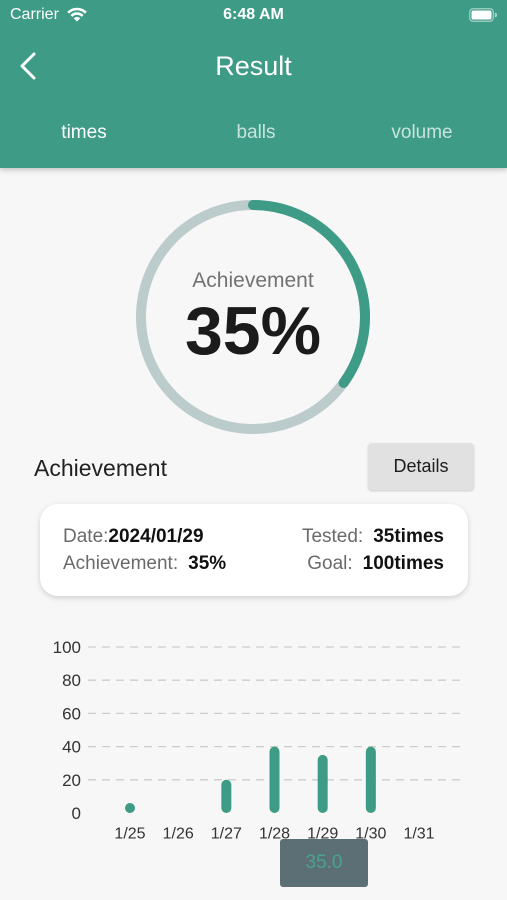 This screenshot has height=900, width=507. I want to click on y-tick-label-80: 80, so click(71, 680).